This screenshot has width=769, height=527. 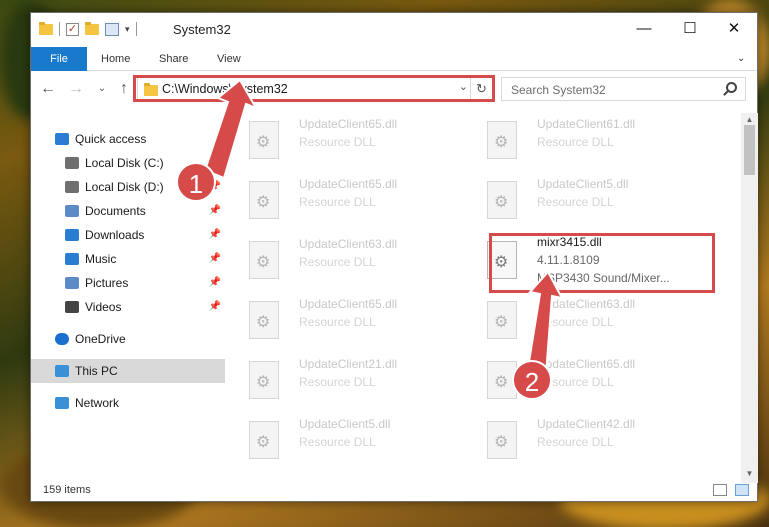 I want to click on sidebar-item-network: Network, so click(x=128, y=403).